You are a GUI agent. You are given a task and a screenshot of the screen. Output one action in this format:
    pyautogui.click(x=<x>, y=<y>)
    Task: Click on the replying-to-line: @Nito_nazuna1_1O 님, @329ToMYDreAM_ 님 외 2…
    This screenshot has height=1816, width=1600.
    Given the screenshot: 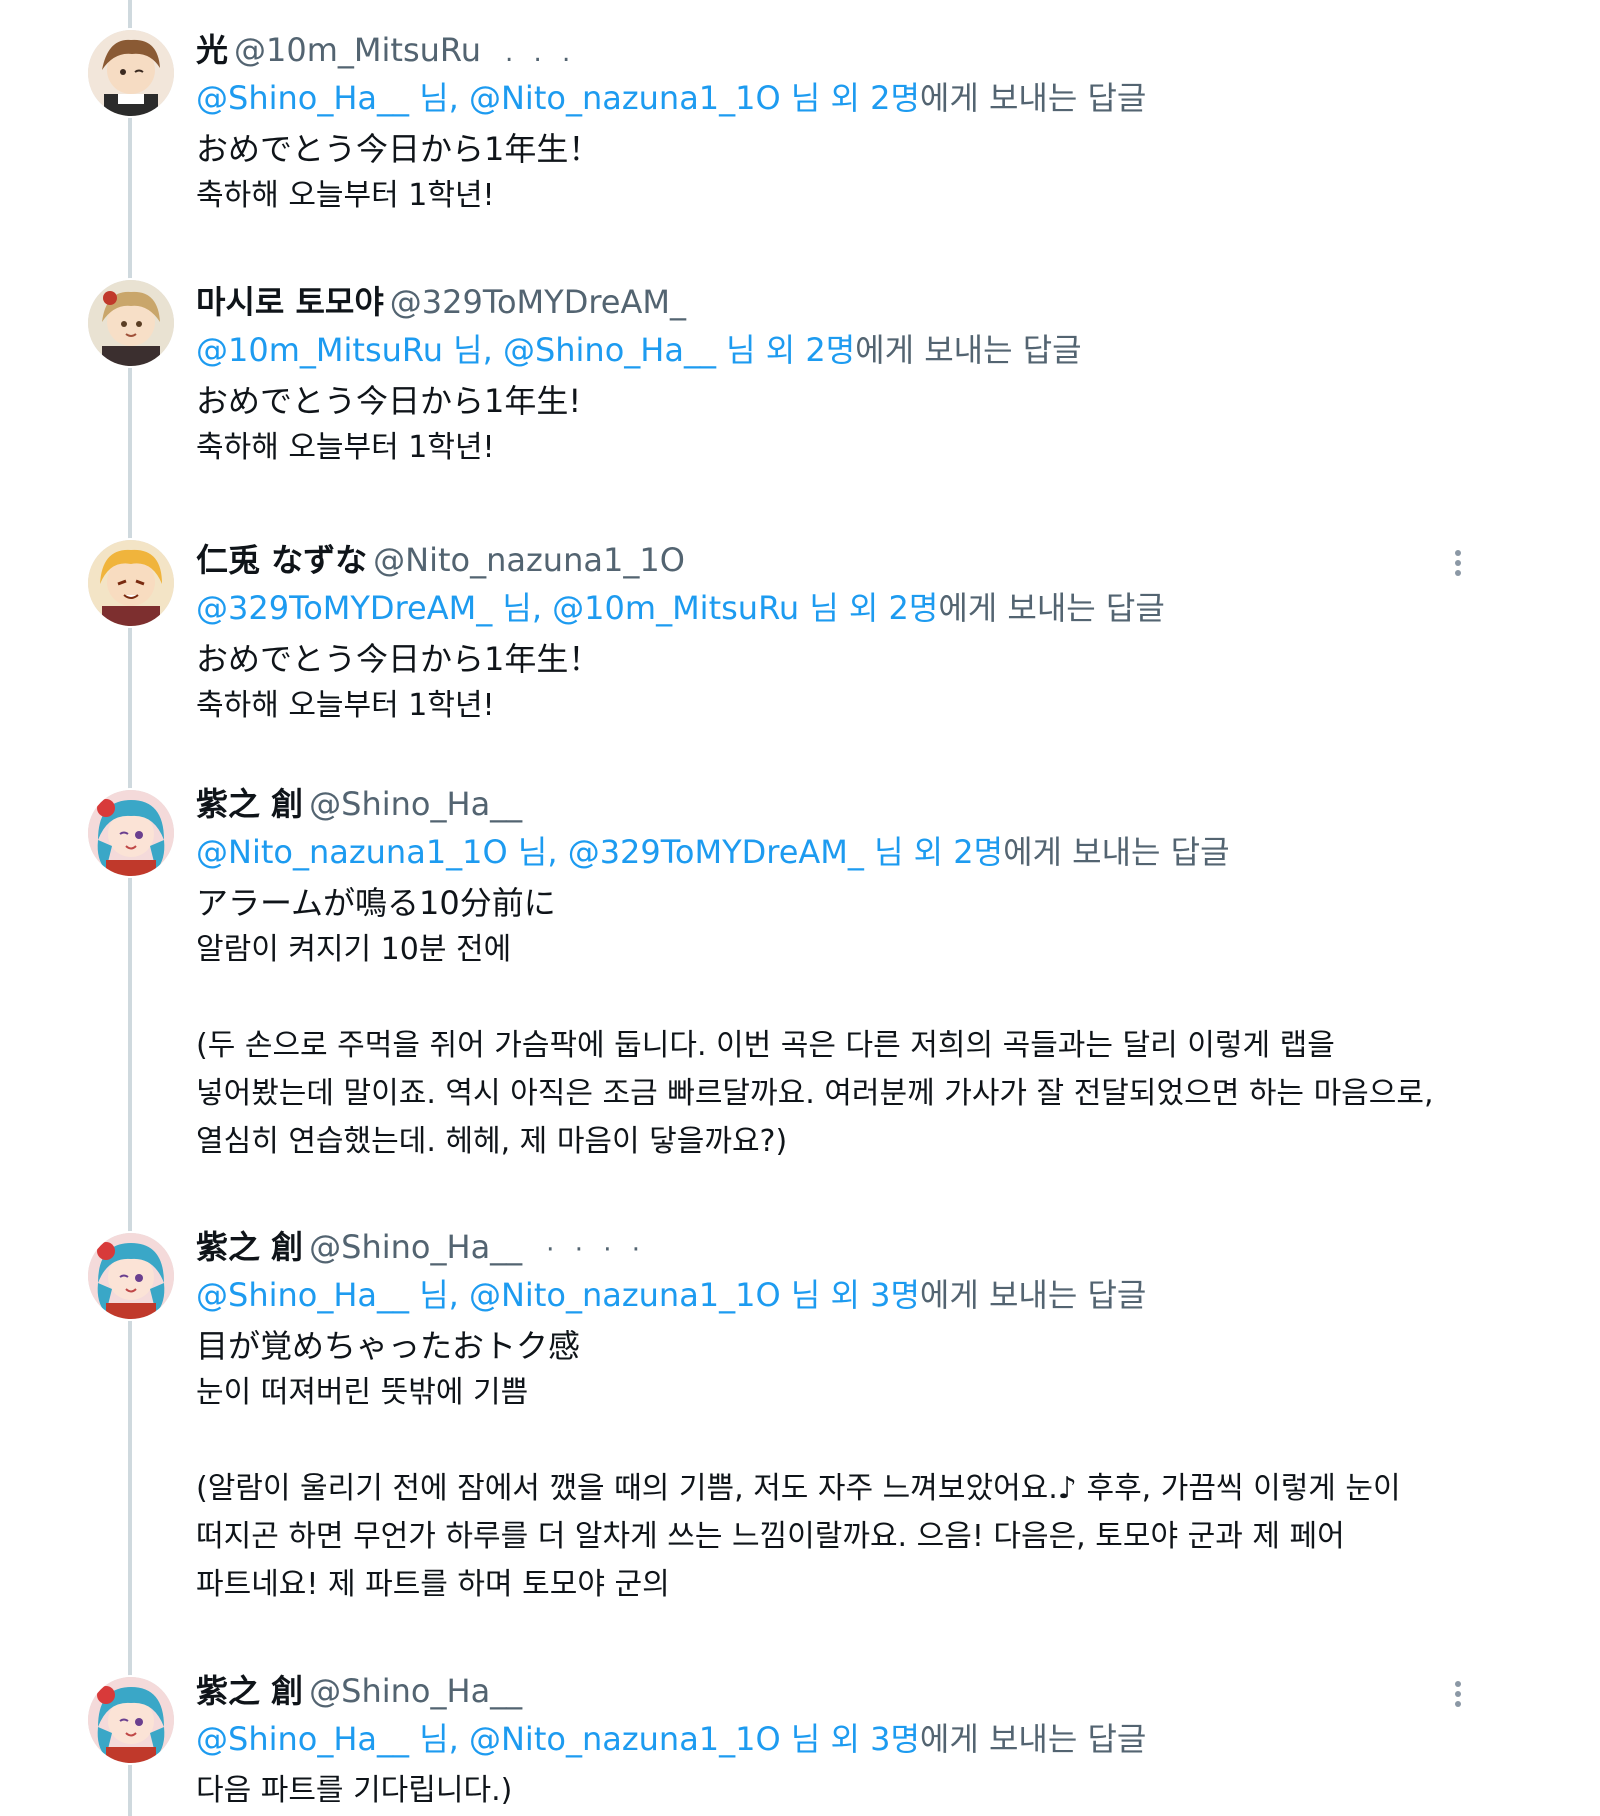 What is the action you would take?
    pyautogui.click(x=816, y=852)
    